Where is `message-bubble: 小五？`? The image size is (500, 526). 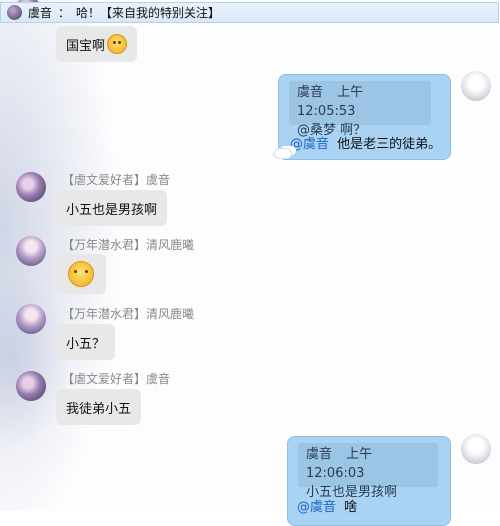
message-bubble: 小五？ is located at coordinates (86, 342).